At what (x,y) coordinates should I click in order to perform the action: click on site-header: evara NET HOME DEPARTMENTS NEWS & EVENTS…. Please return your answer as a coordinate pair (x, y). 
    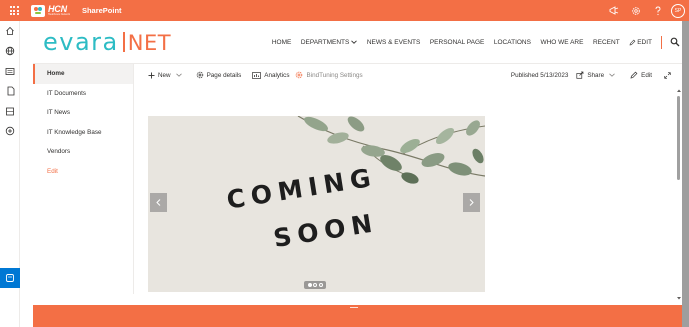
    Looking at the image, I should click on (357, 42).